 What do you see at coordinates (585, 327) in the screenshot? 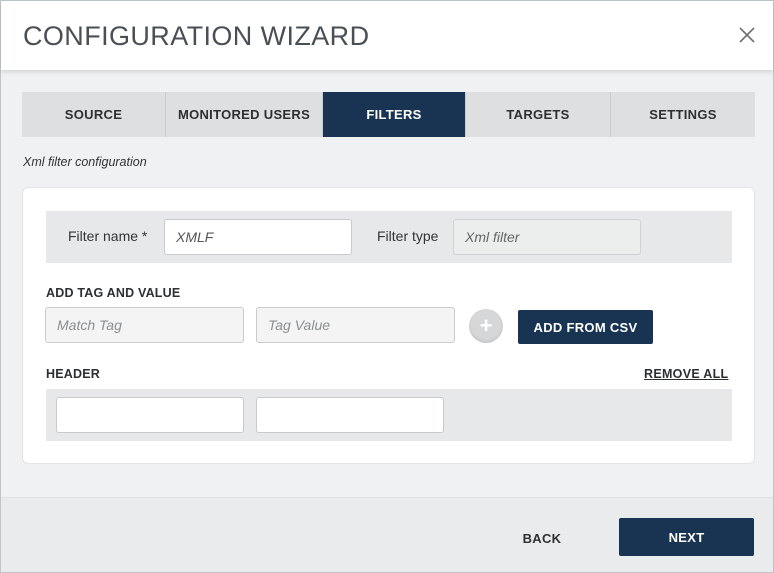
I see `add-from-csv-button: ADD FROM CSV` at bounding box center [585, 327].